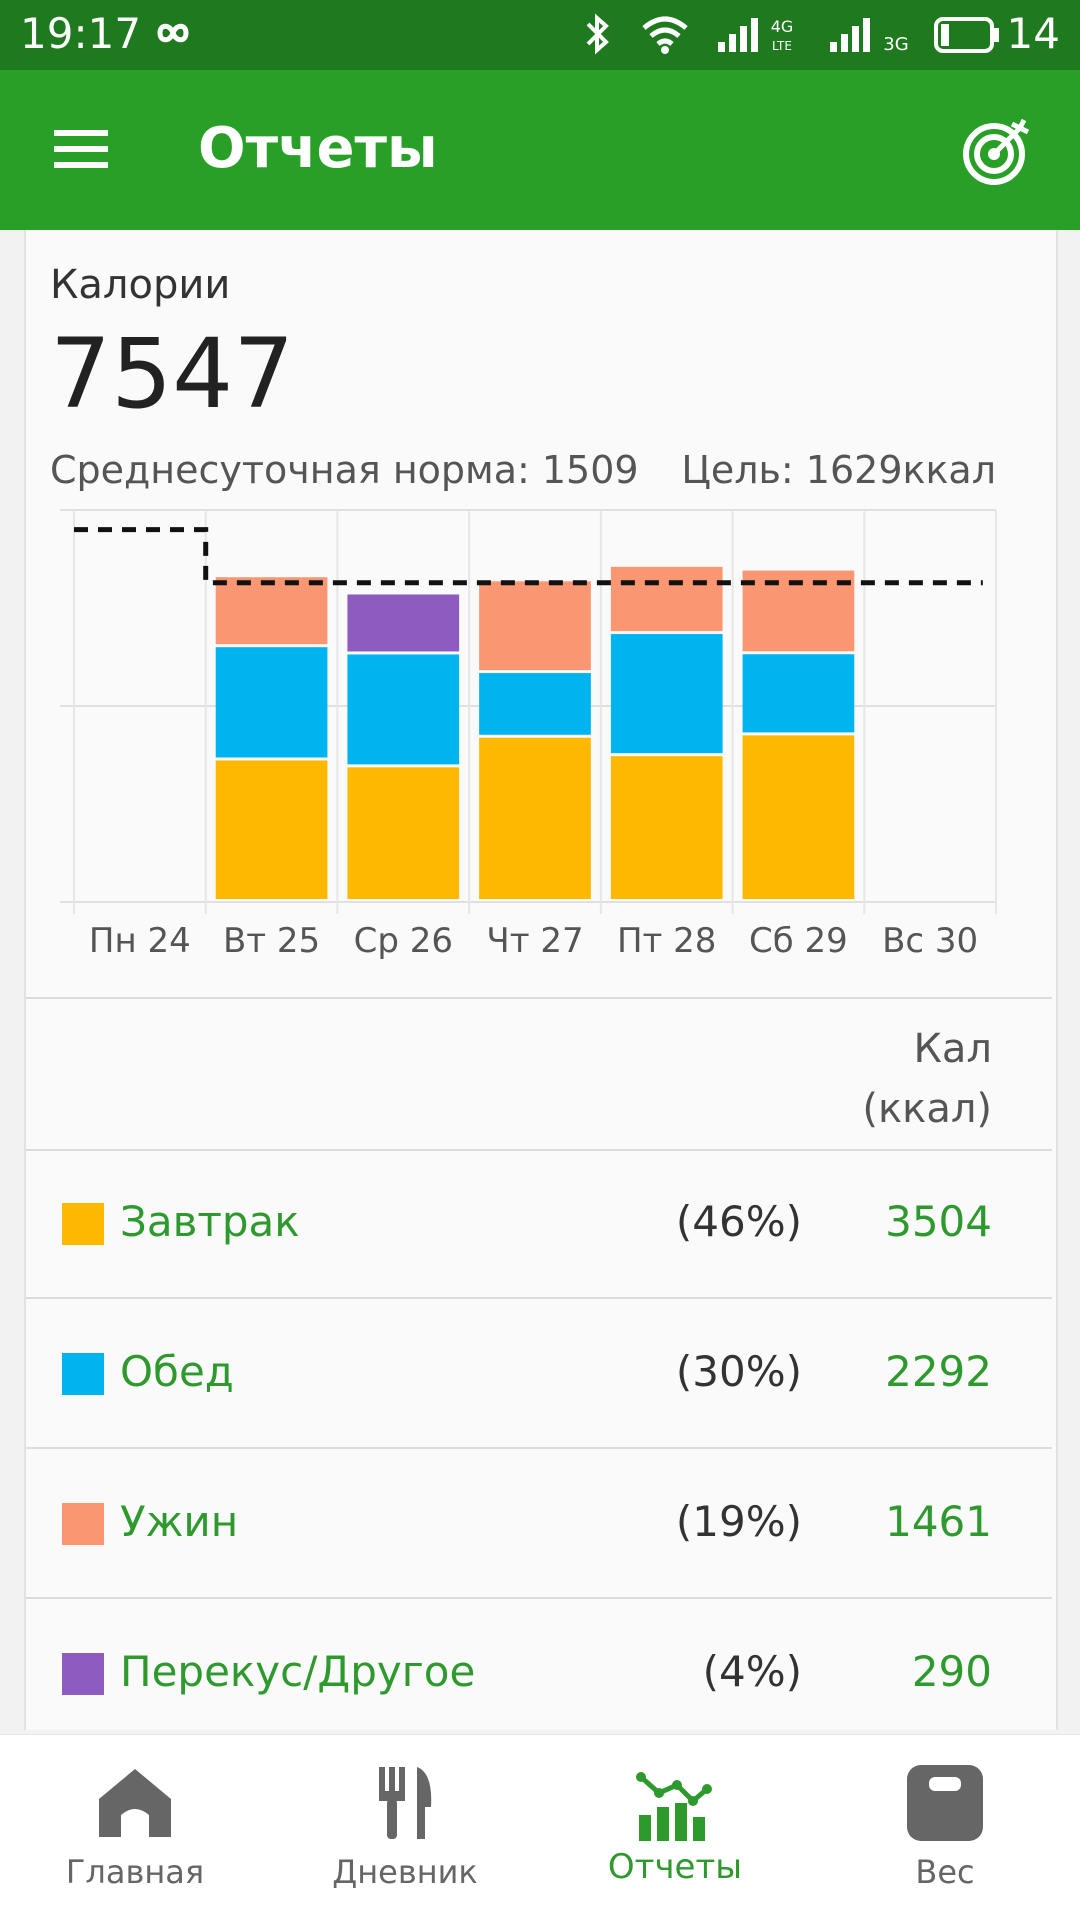 The height and width of the screenshot is (1921, 1080). I want to click on nav-diary: Дневник, so click(405, 1828).